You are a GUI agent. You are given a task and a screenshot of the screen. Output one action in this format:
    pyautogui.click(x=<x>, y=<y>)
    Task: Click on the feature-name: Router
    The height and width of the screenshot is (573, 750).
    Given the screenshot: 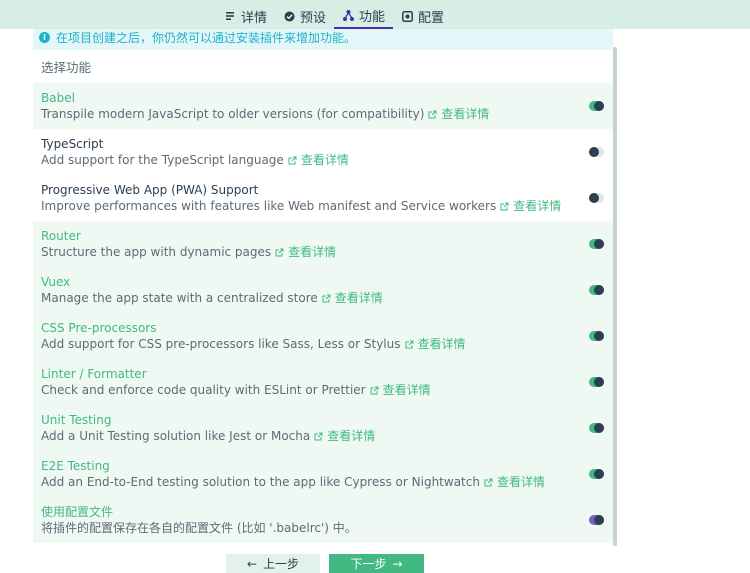 What is the action you would take?
    pyautogui.click(x=61, y=236)
    